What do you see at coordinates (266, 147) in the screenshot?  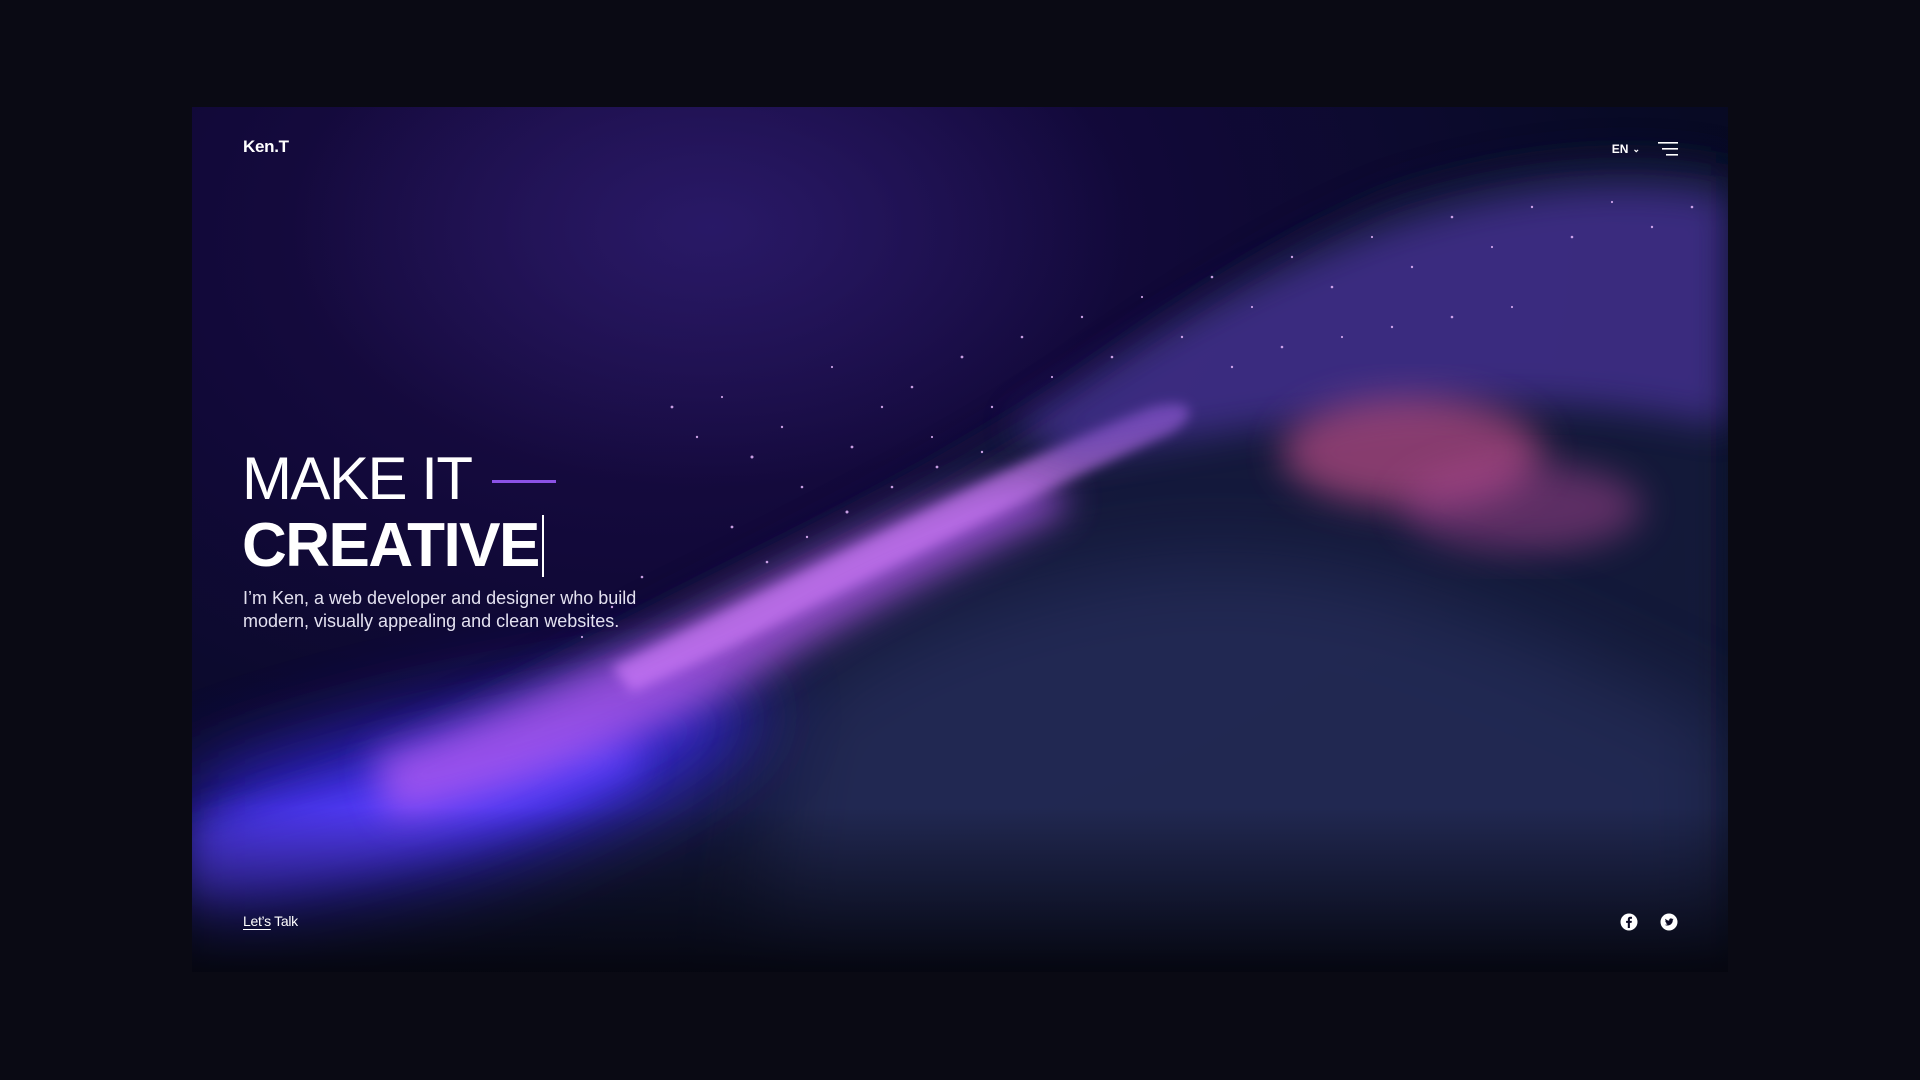 I see `site-logo: Ken.T` at bounding box center [266, 147].